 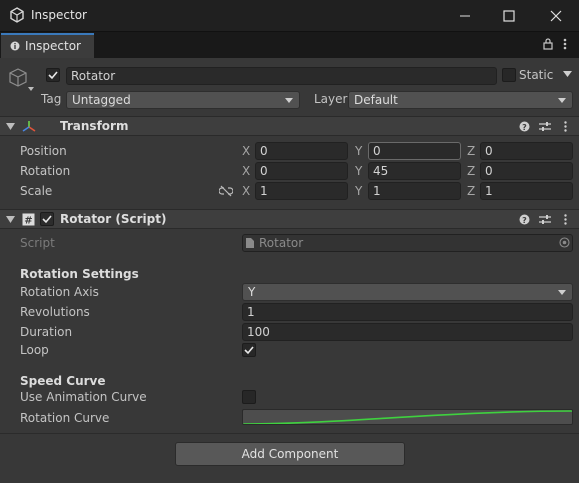 What do you see at coordinates (34, 350) in the screenshot?
I see `loop-label: Loop` at bounding box center [34, 350].